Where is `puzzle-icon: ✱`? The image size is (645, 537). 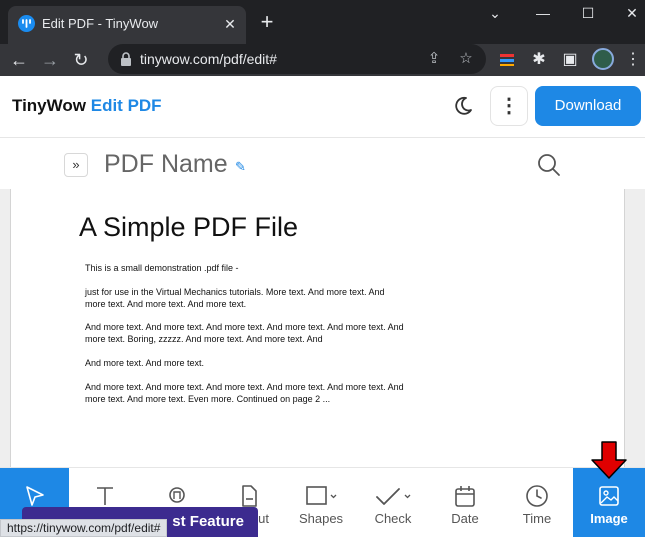 puzzle-icon: ✱ is located at coordinates (539, 60).